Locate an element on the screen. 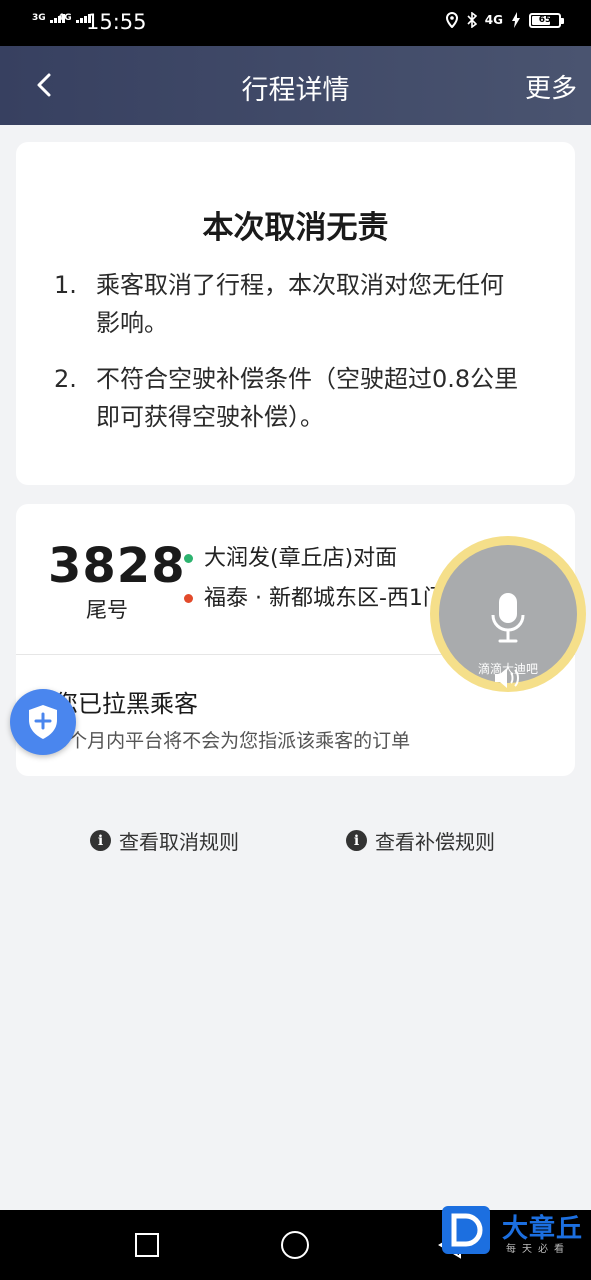  compensation-rules-link: i 查看补偿规则 is located at coordinates (420, 840).